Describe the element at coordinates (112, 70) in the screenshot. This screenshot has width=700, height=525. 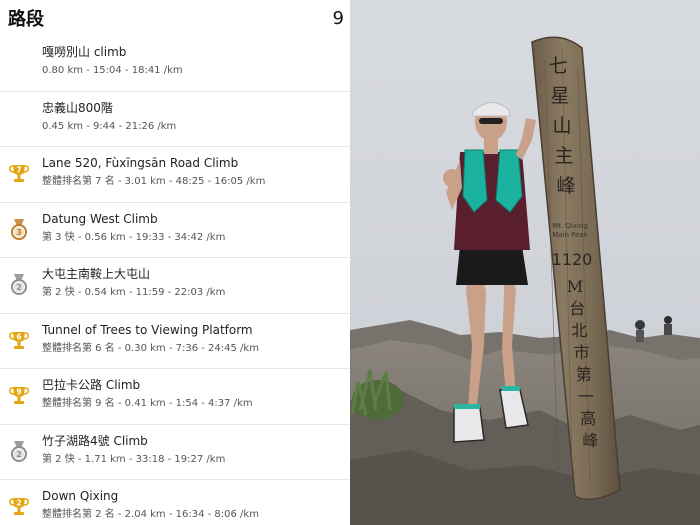
I see `segment-stats: 0.80 km - 15:04 - 18:41 /km` at that location.